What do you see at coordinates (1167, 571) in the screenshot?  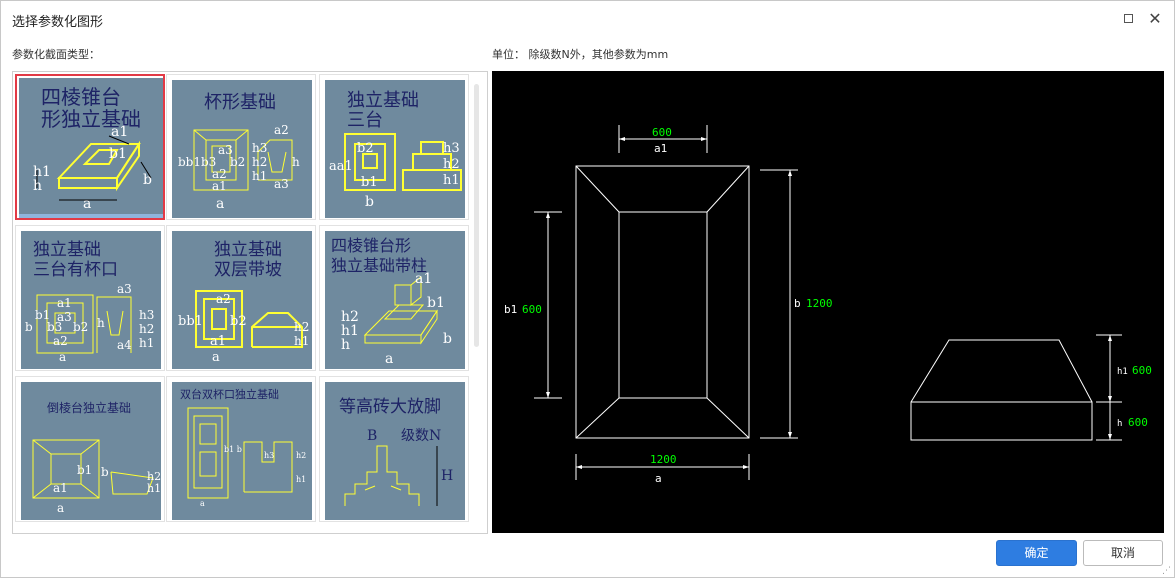 I see `resize-grip-icon: ⋰` at bounding box center [1167, 571].